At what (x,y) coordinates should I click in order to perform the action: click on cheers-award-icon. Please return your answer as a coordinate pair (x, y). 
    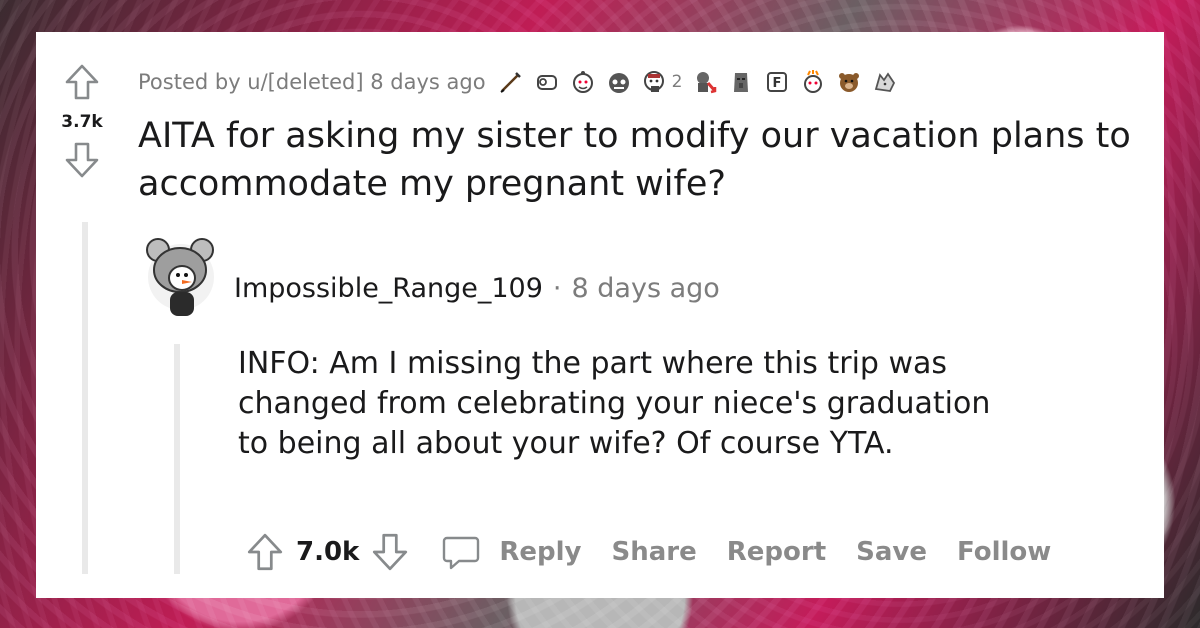
    Looking at the image, I should click on (655, 82).